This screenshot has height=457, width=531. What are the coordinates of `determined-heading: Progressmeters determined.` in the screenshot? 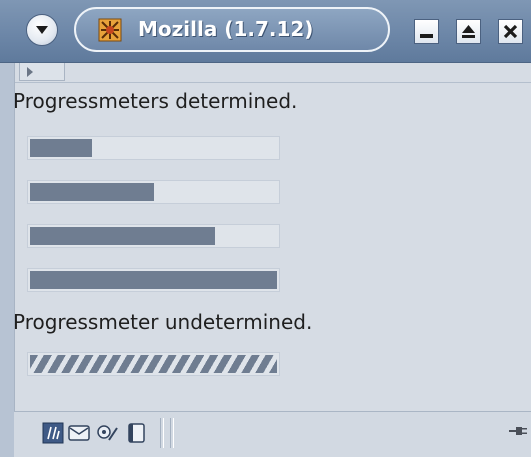 It's located at (155, 101).